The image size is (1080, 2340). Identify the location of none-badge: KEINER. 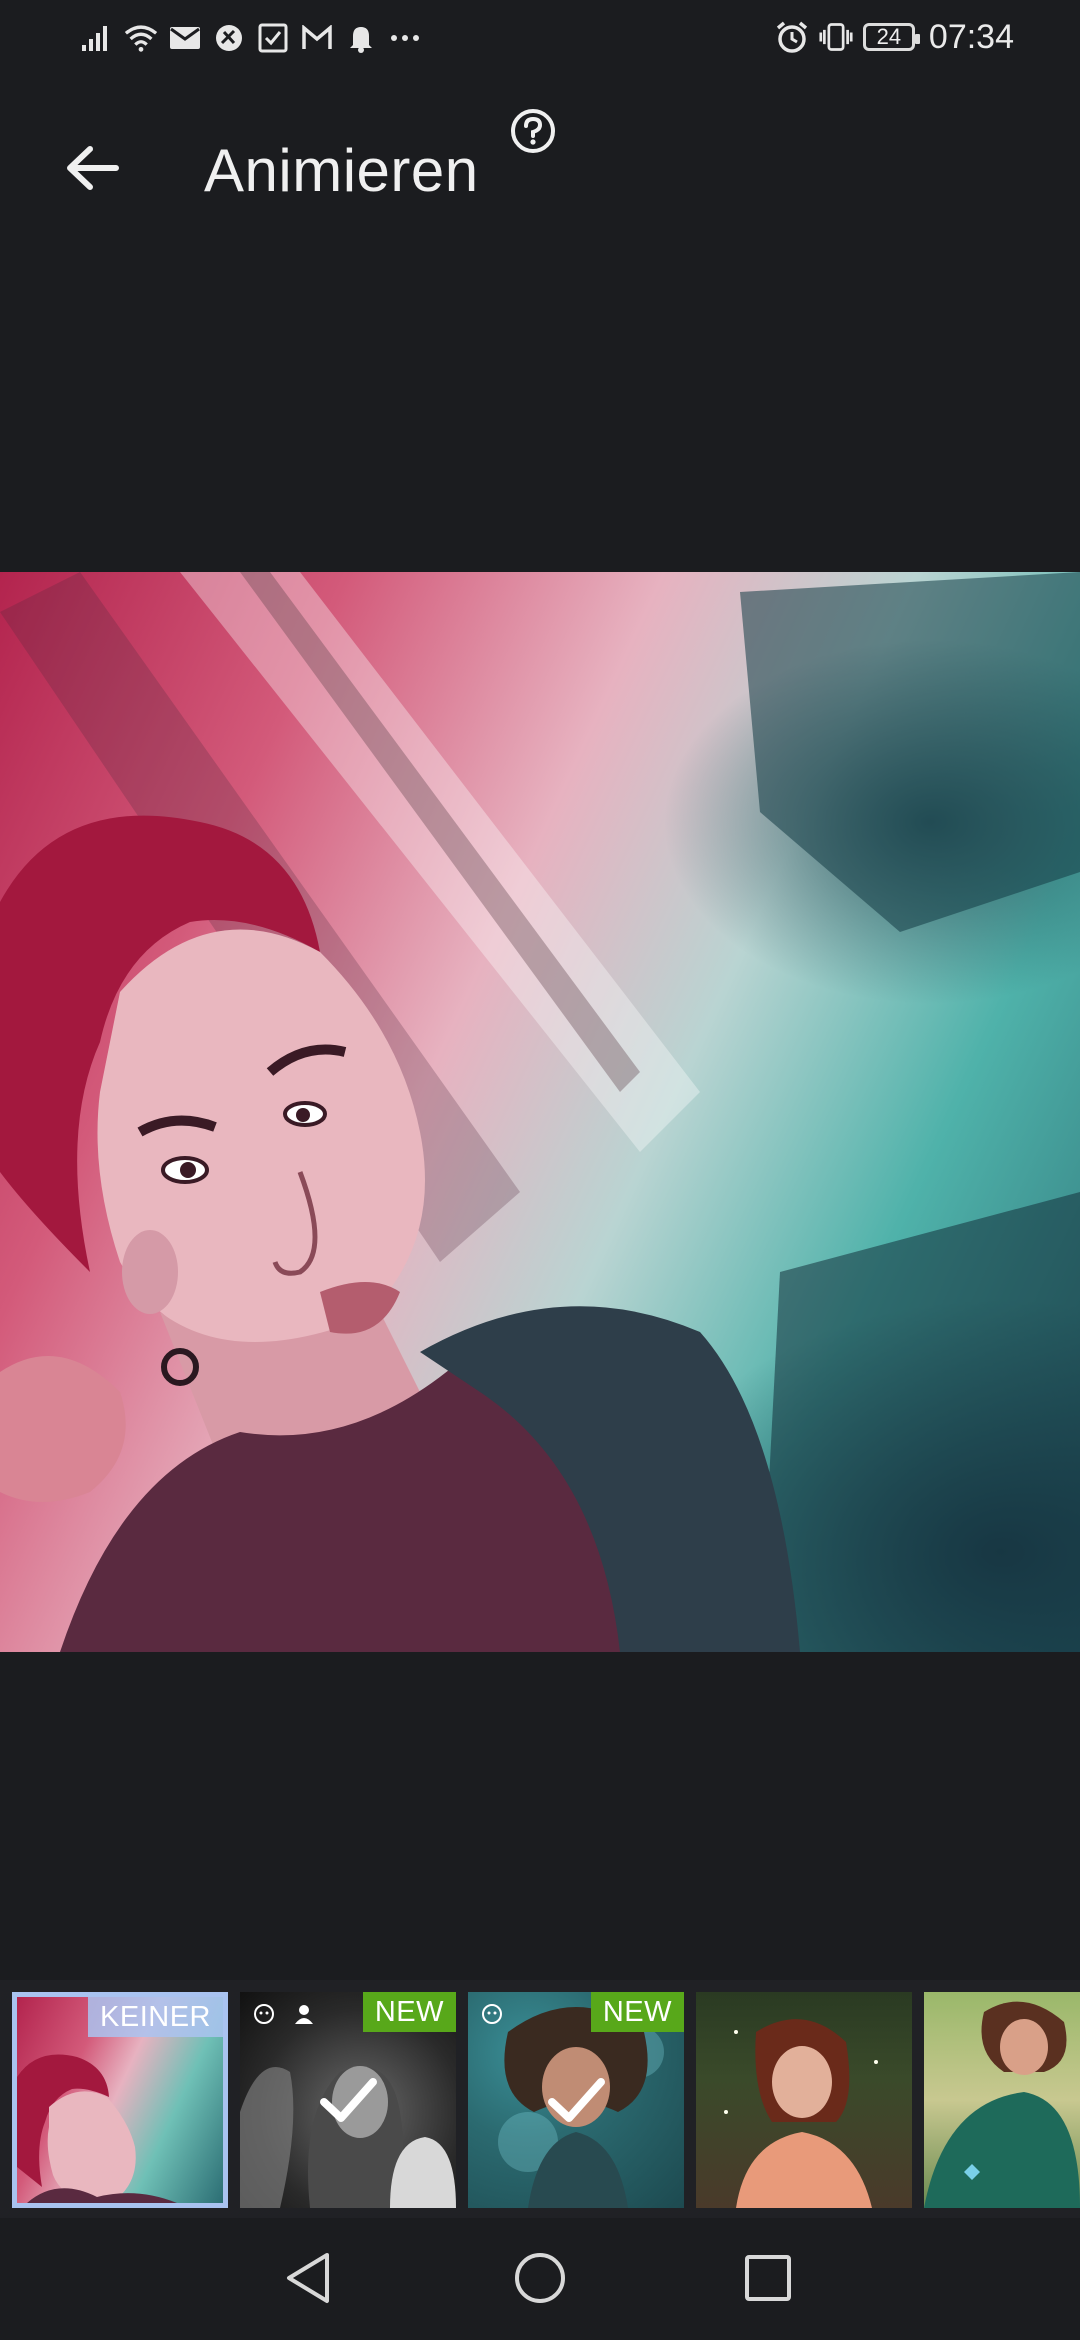
(155, 2017).